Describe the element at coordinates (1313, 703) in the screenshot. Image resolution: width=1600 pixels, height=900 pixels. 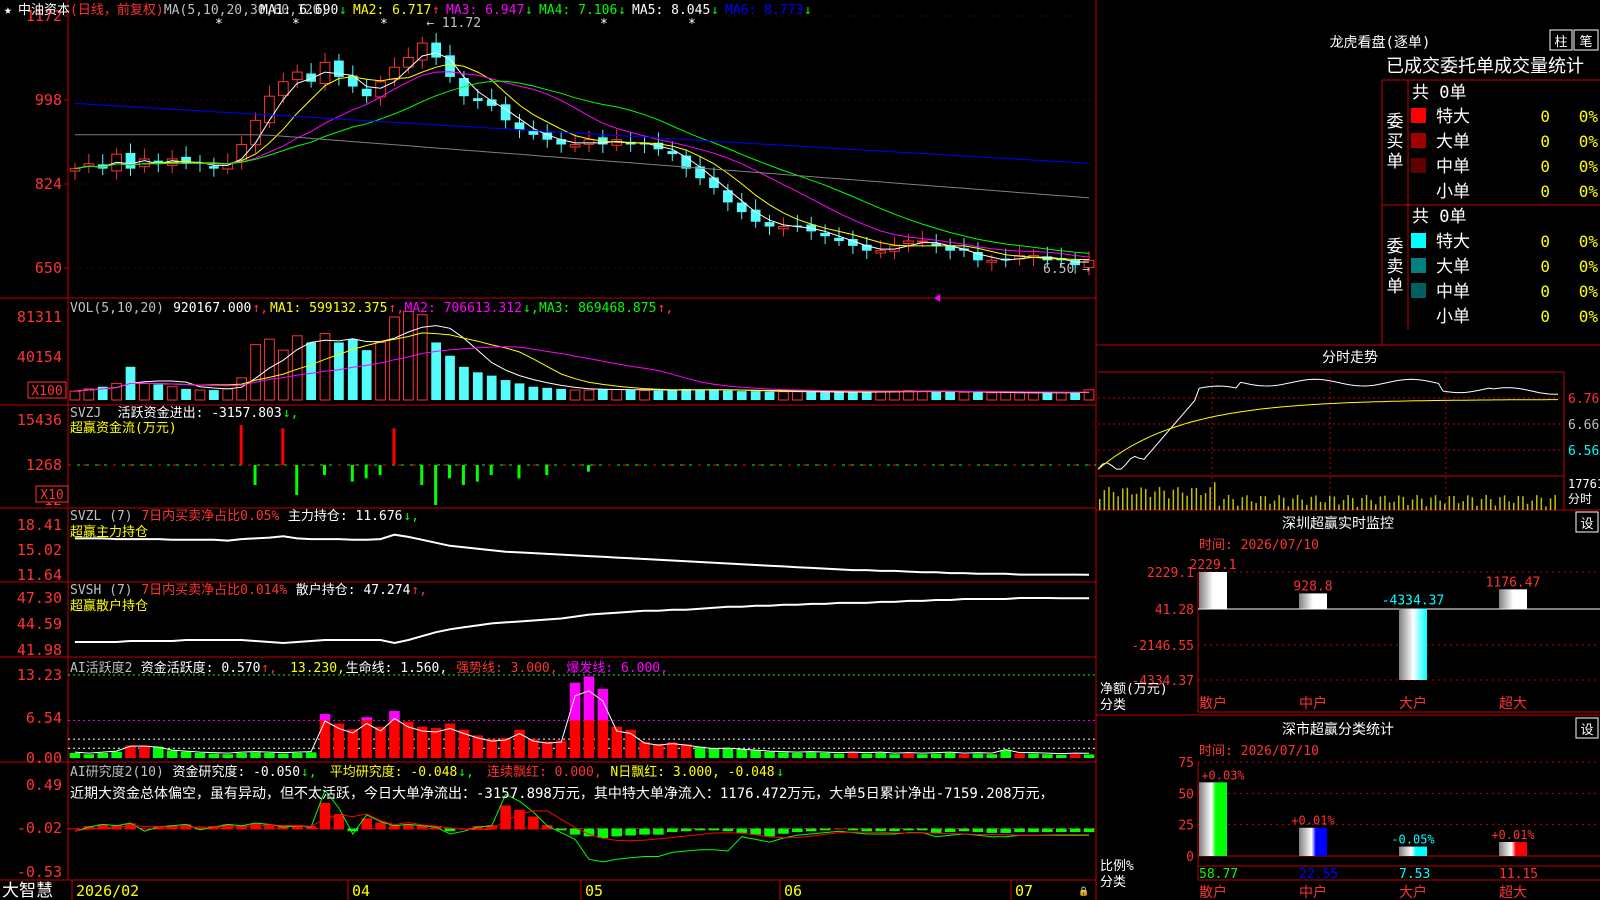
I see `monitor-category: 中户` at that location.